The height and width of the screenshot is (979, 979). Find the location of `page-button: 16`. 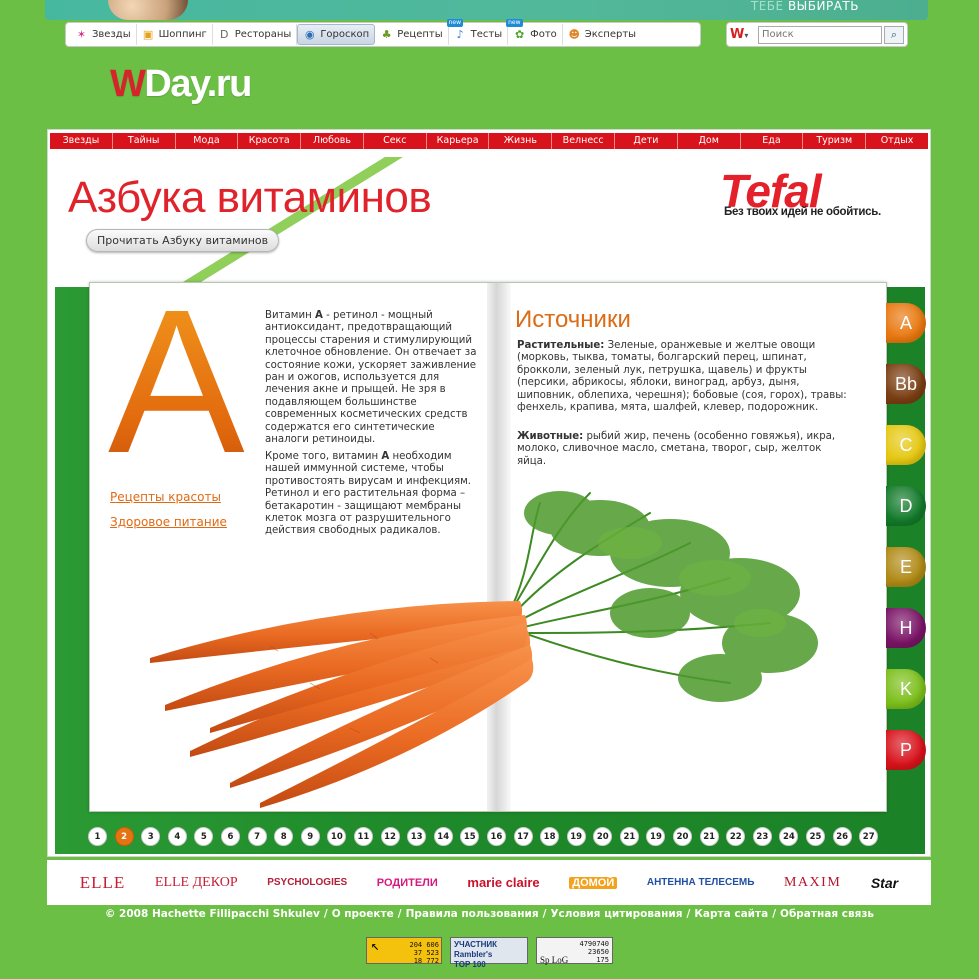

page-button: 16 is located at coordinates (496, 836).